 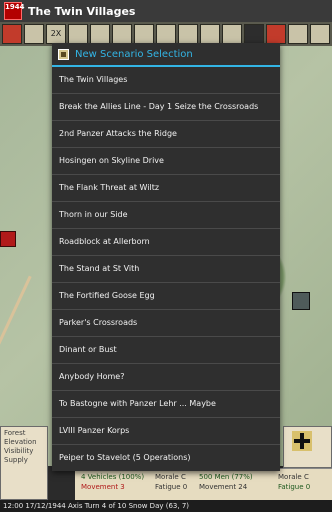 What do you see at coordinates (166, 80) in the screenshot?
I see `scenario-item: The Twin Villages` at bounding box center [166, 80].